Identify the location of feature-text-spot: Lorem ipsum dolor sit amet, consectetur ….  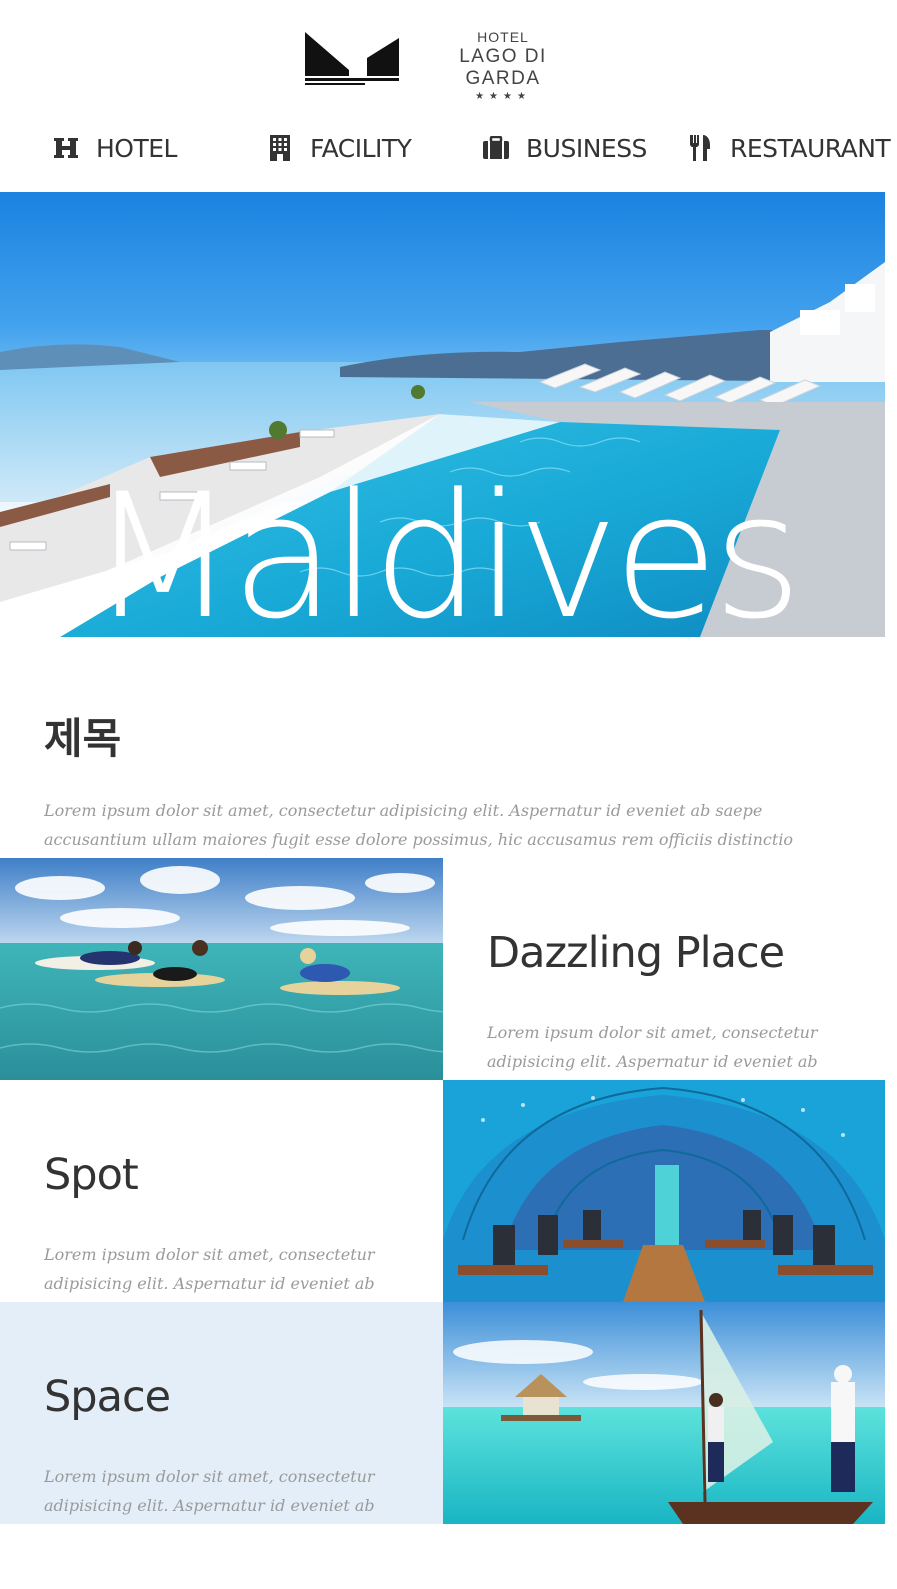
(209, 1269).